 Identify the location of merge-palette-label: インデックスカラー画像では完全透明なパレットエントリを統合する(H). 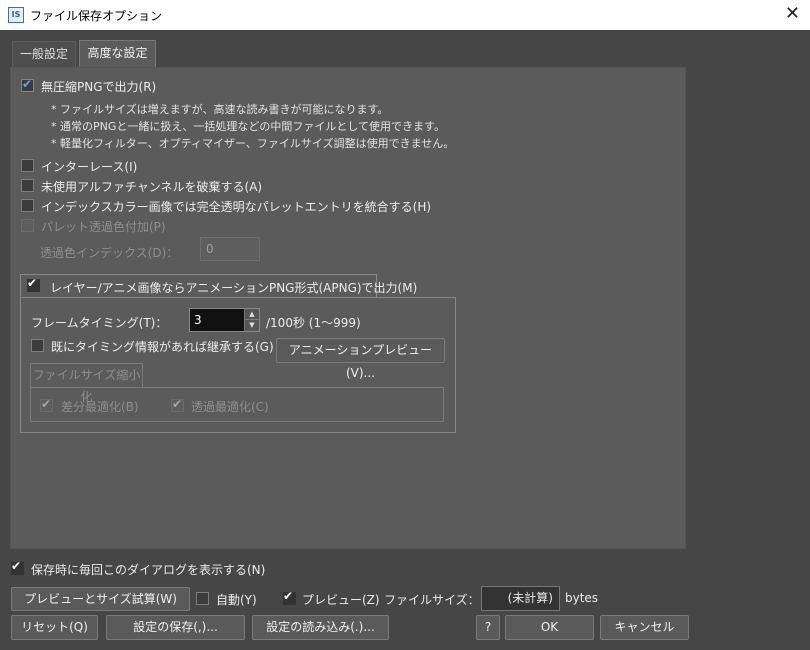
(236, 207).